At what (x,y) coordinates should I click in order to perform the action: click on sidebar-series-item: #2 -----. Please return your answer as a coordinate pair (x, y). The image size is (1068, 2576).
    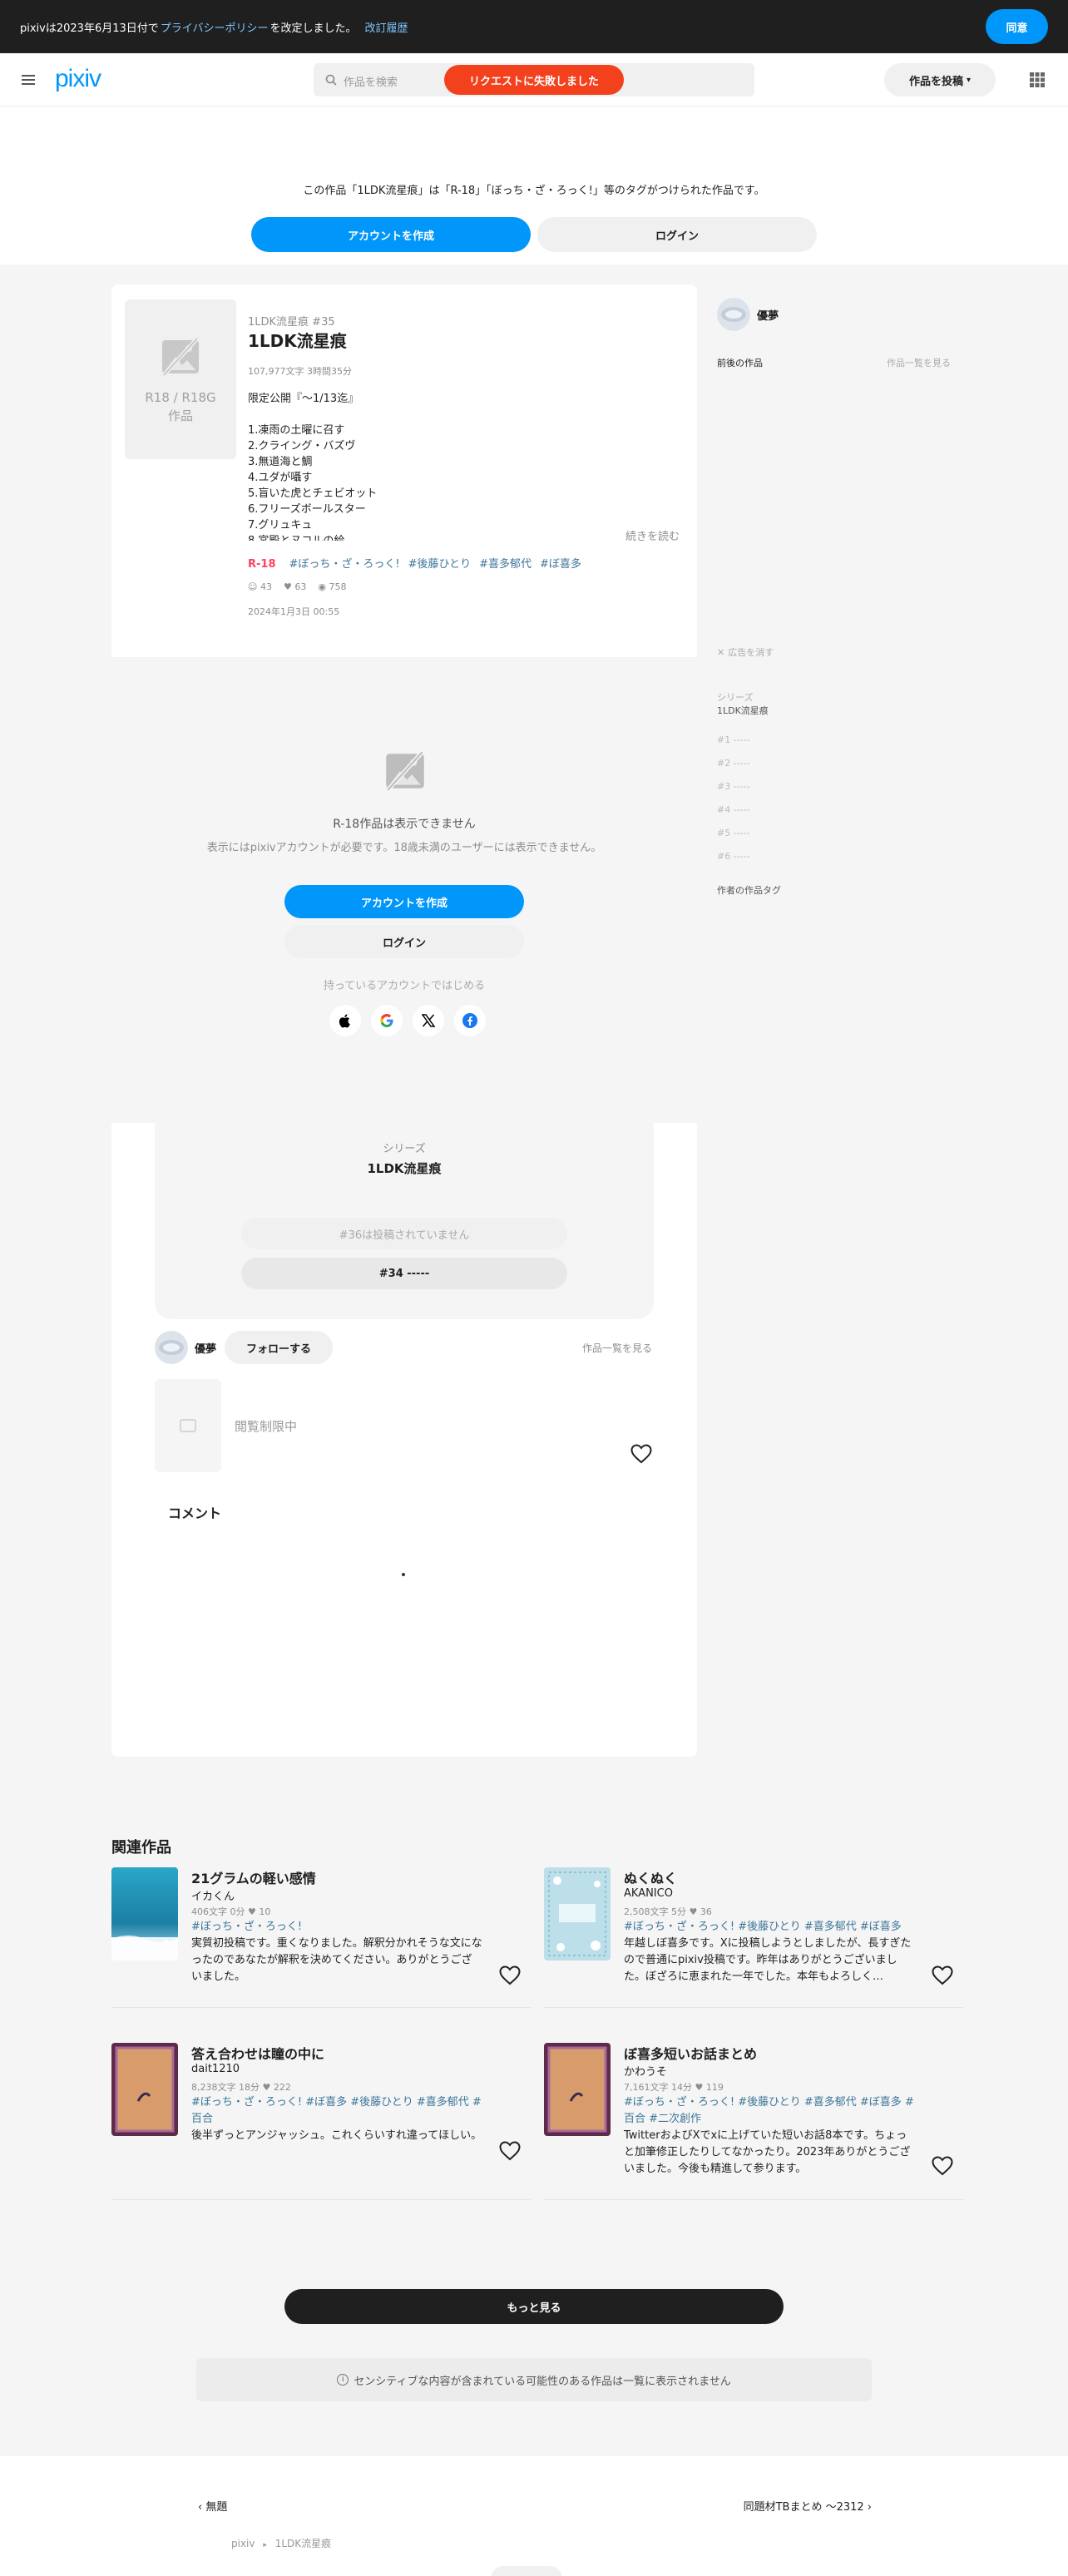
    Looking at the image, I should click on (733, 763).